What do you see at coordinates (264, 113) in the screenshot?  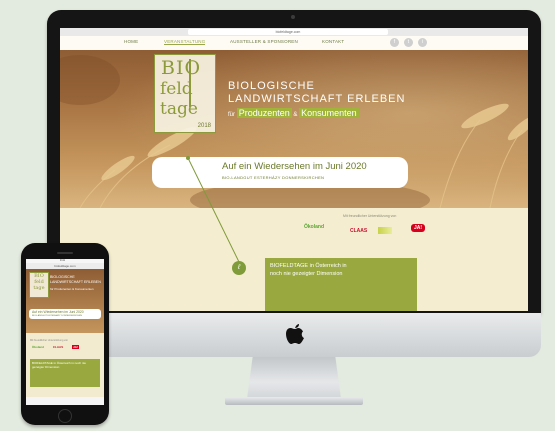 I see `highlight-produzenten: Produzenten` at bounding box center [264, 113].